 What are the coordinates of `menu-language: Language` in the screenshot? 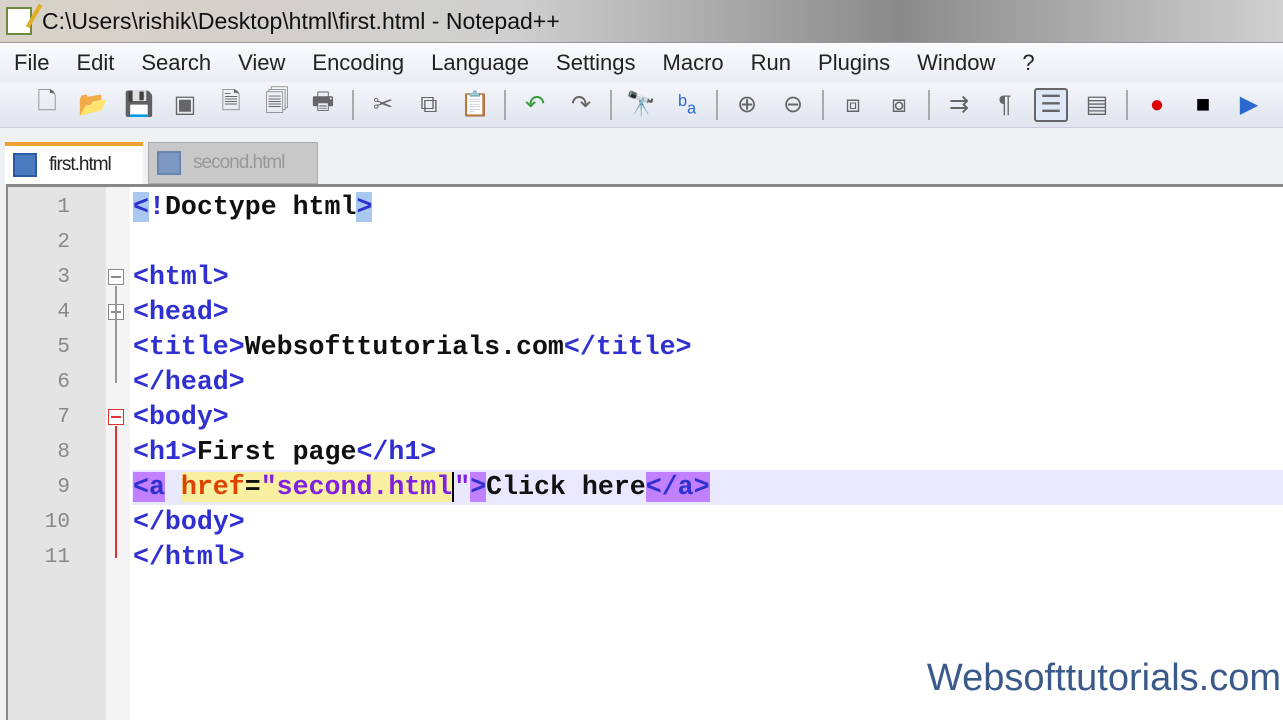 It's located at (480, 63).